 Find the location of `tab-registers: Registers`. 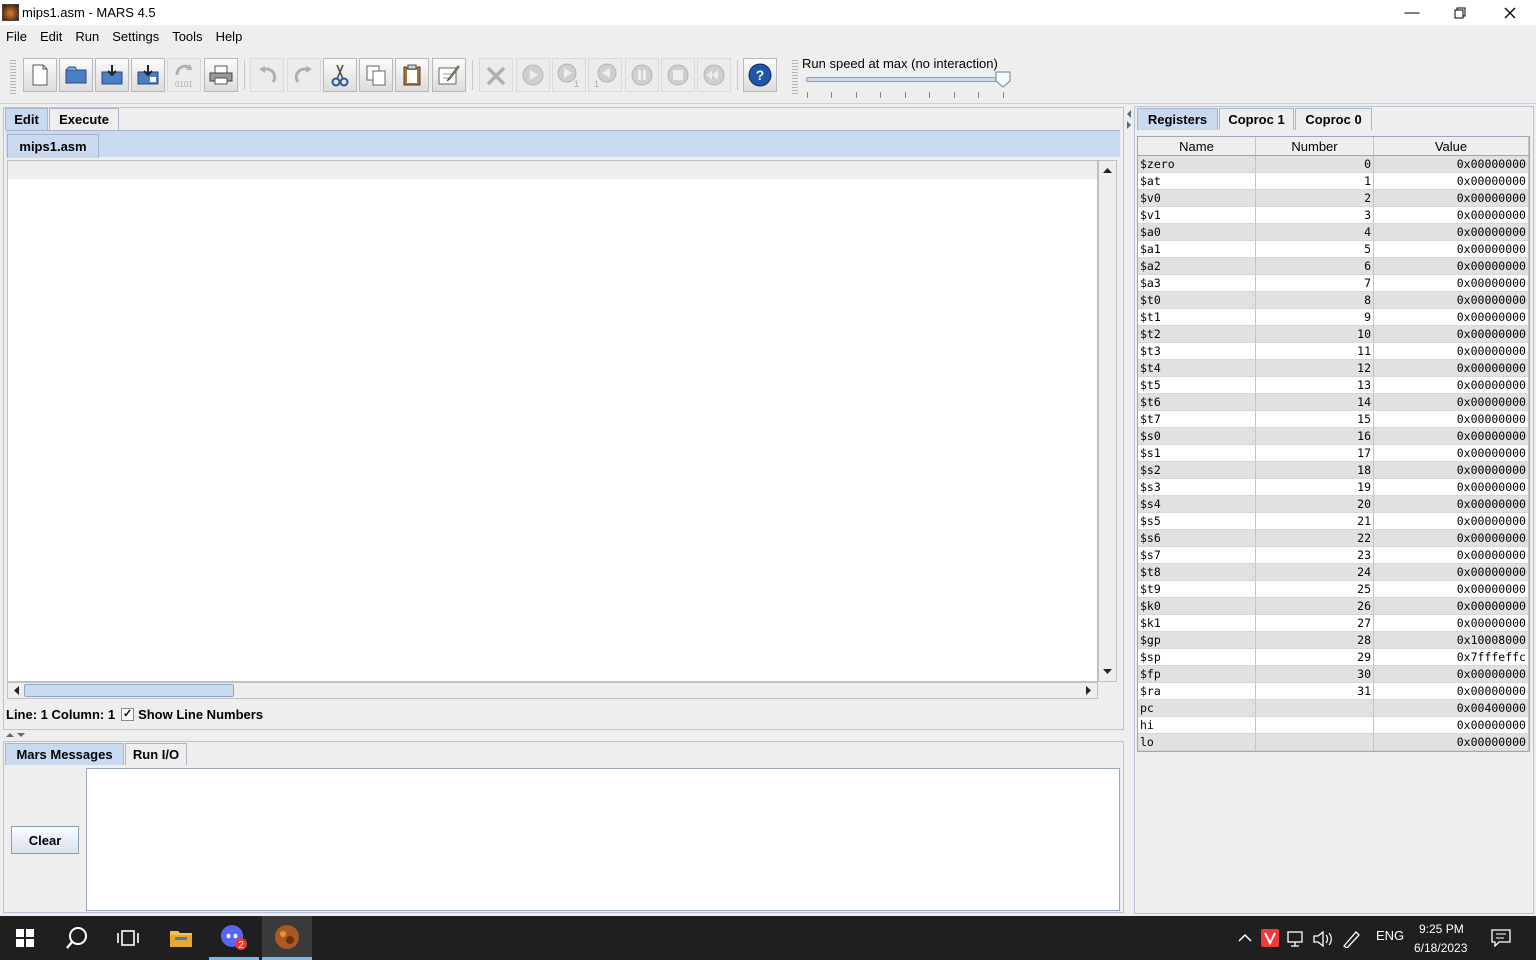

tab-registers: Registers is located at coordinates (1177, 119).